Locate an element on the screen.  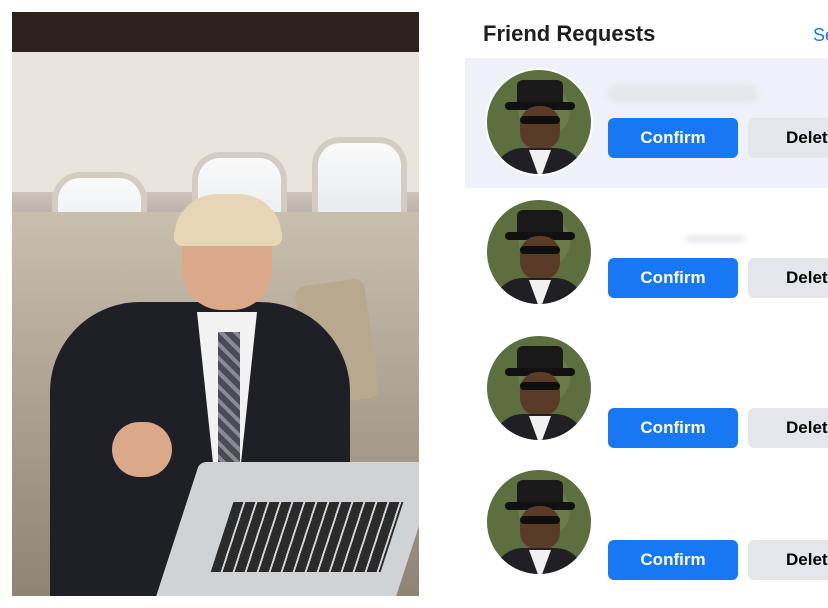
person-tie is located at coordinates (229, 407).